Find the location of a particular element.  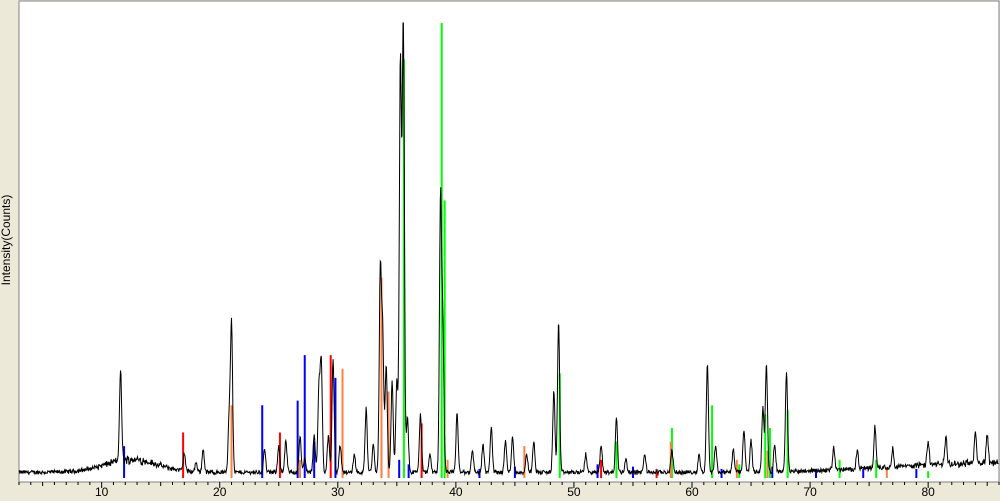

x-tick-label: 30 is located at coordinates (338, 492).